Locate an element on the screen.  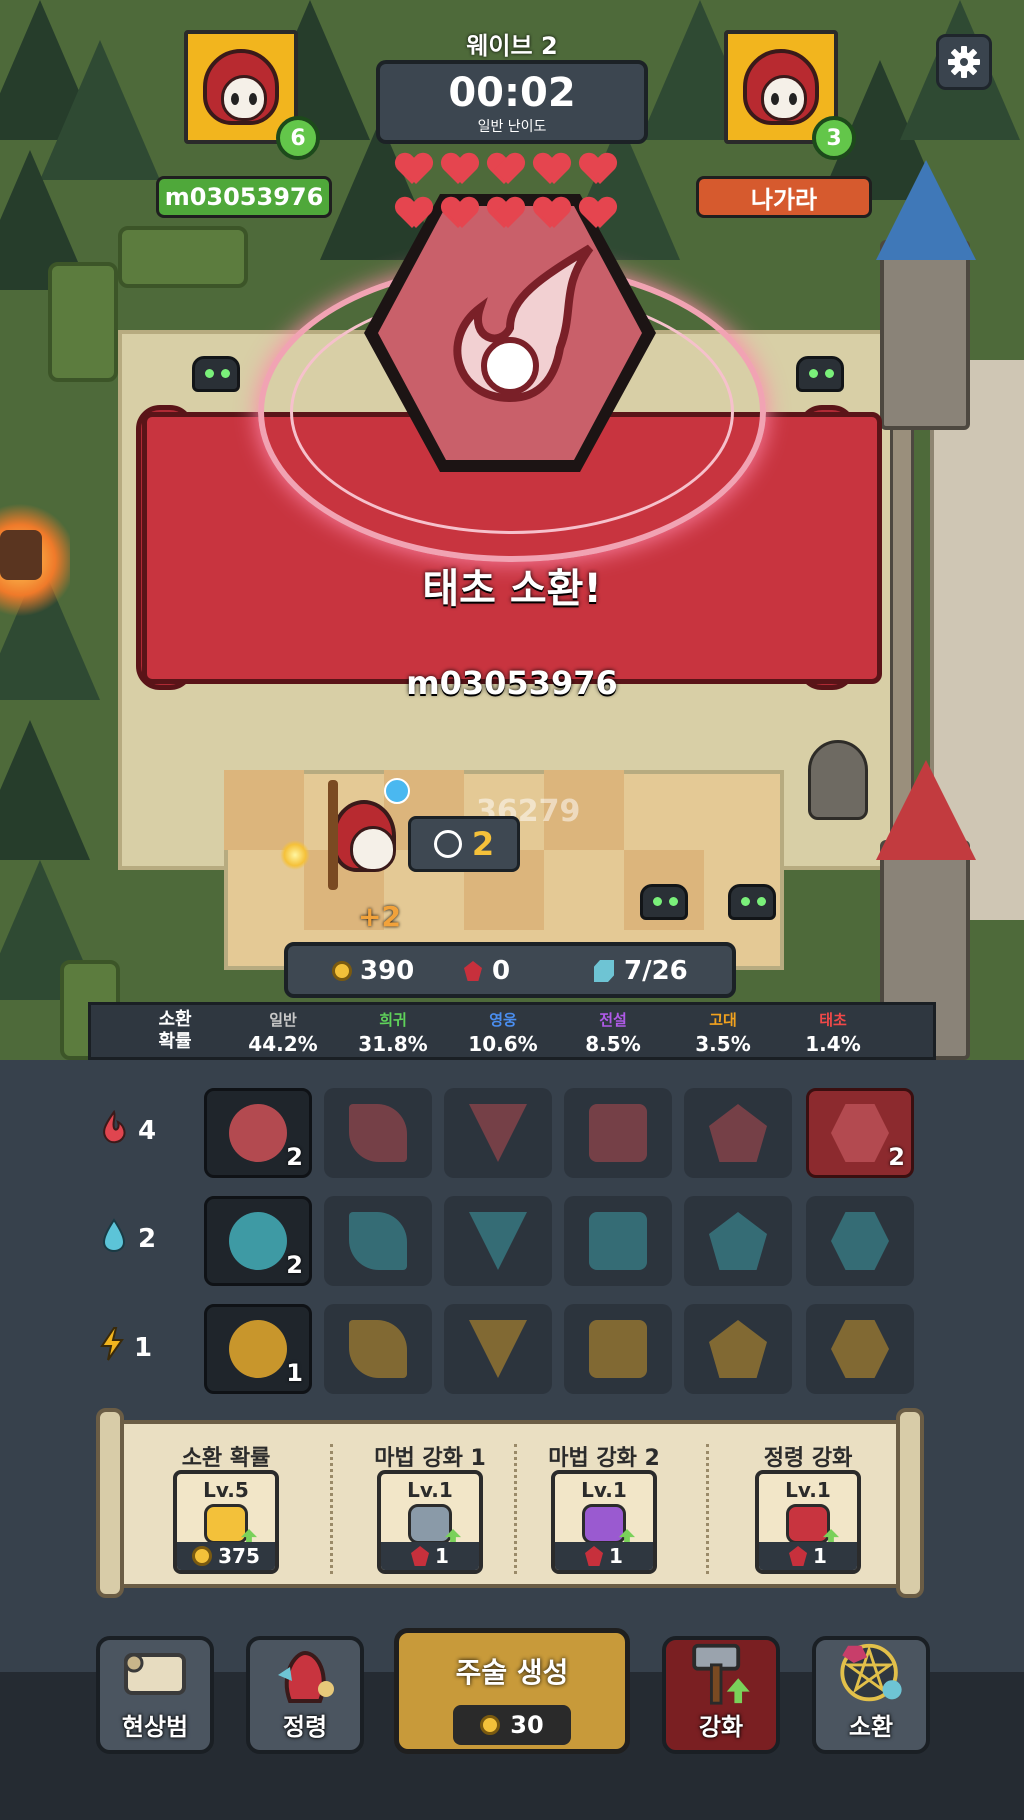
summon-rate-label: 소환 확률 is located at coordinates (175, 1030).